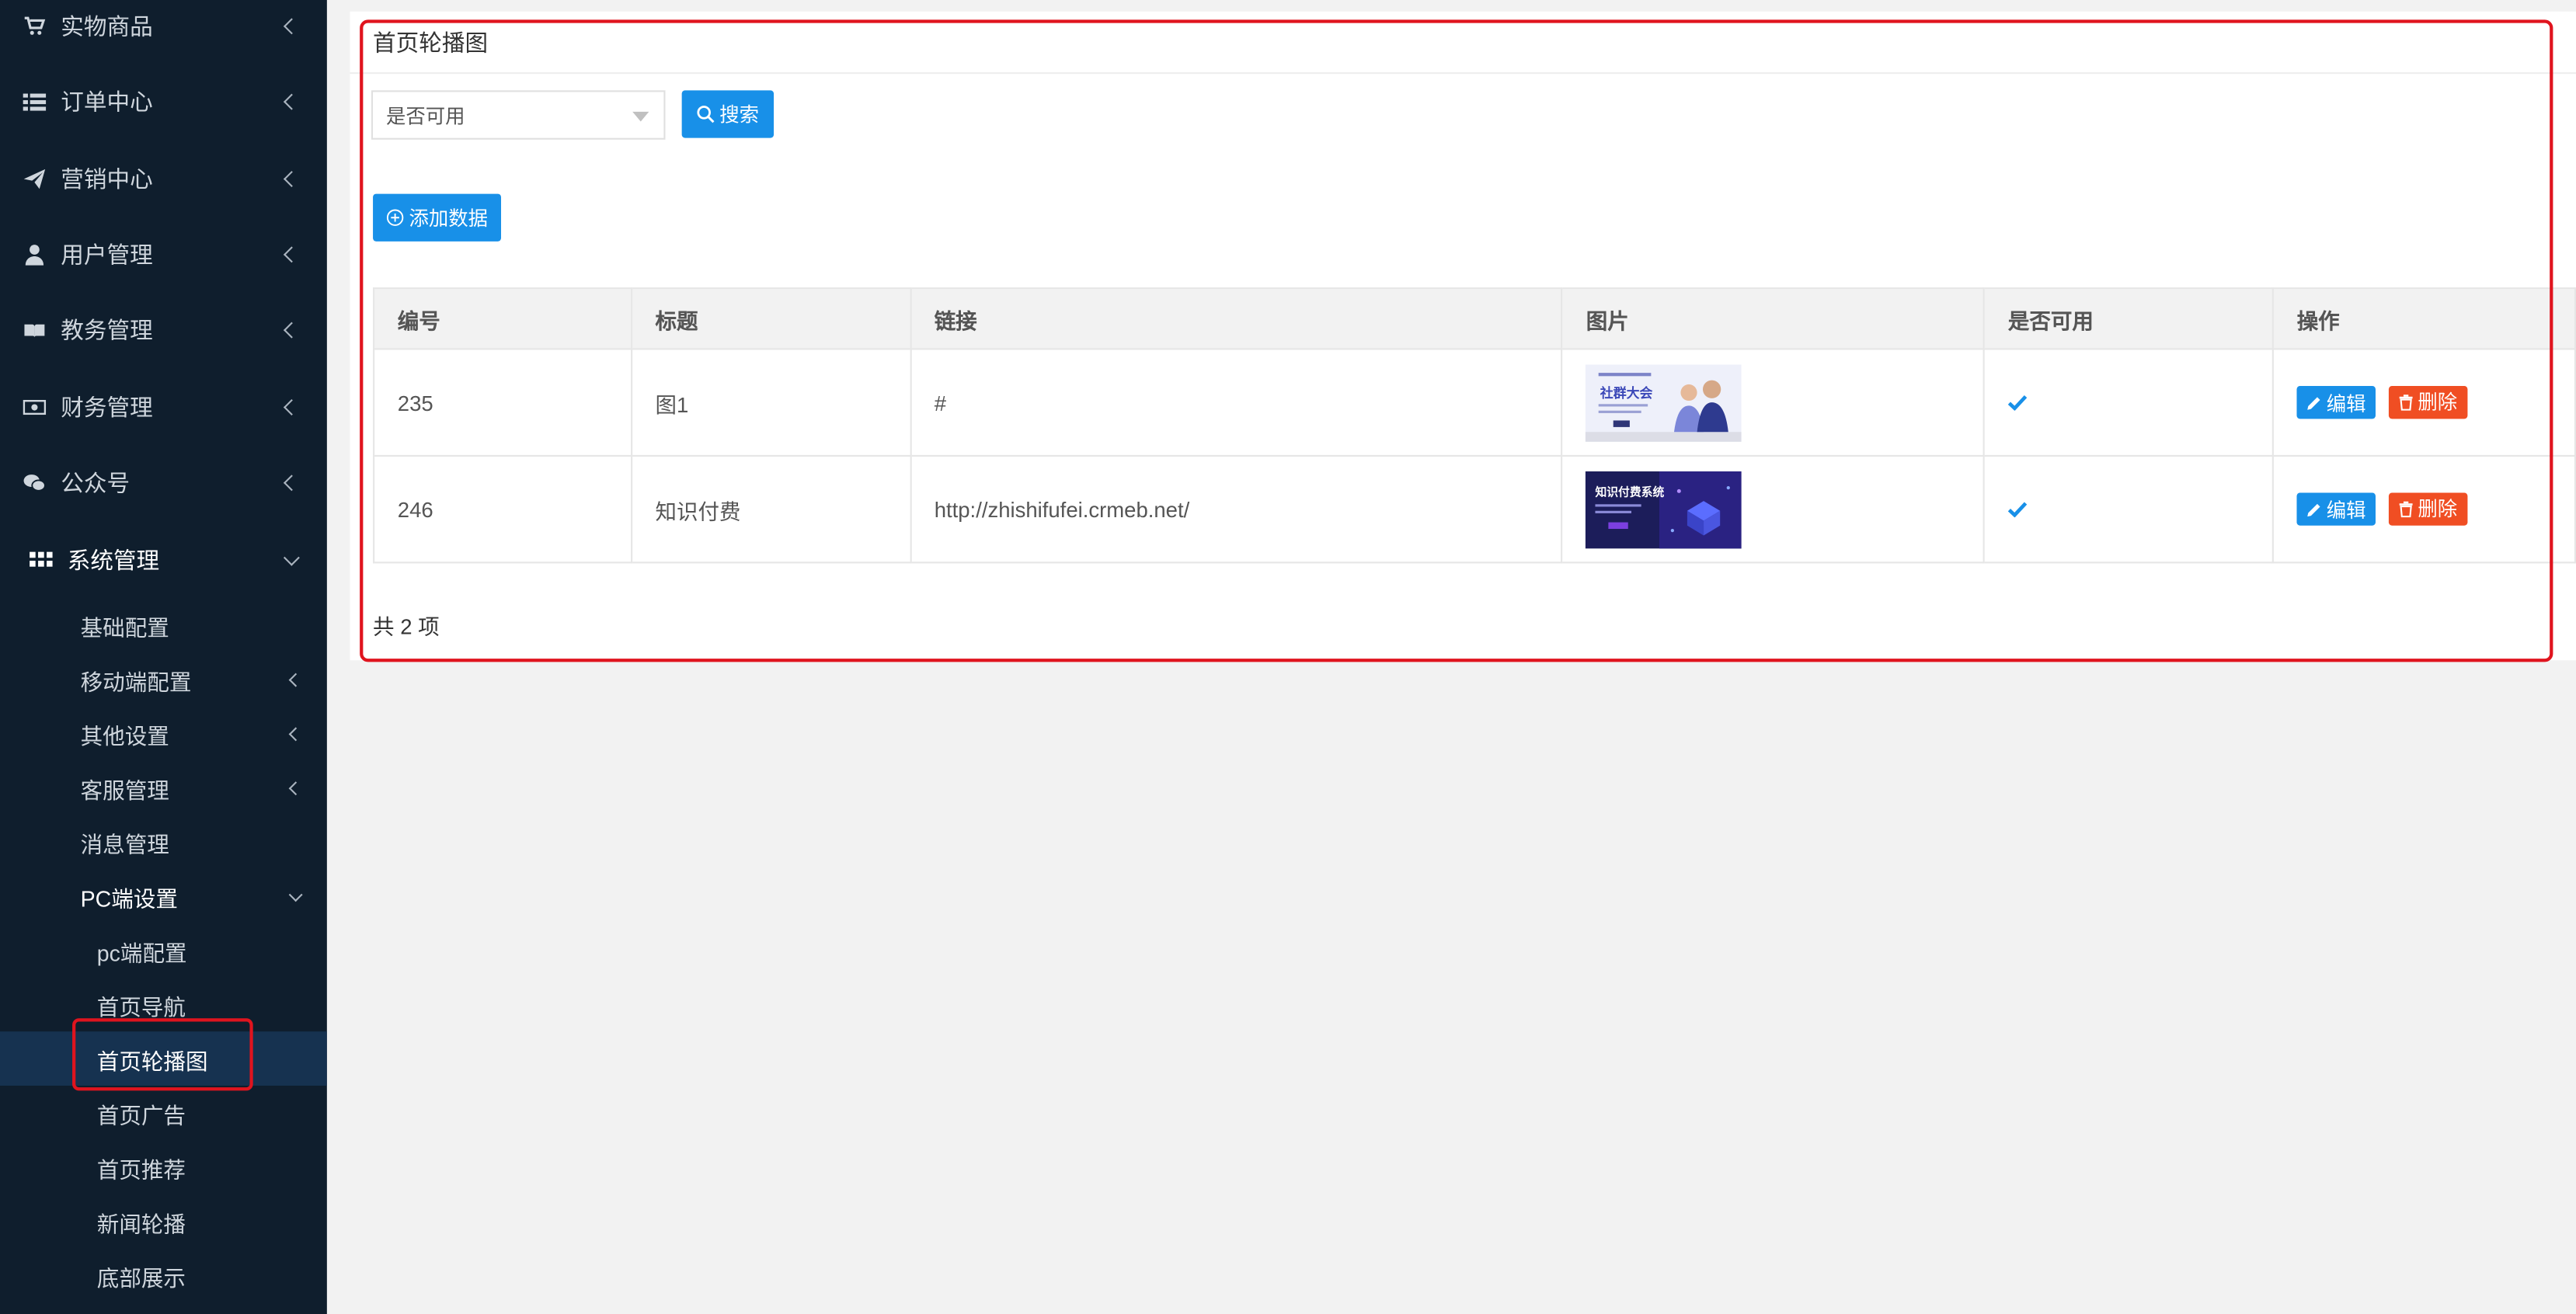  Describe the element at coordinates (125, 736) in the screenshot. I see `sidebar-subitem-label: 其他设置` at that location.